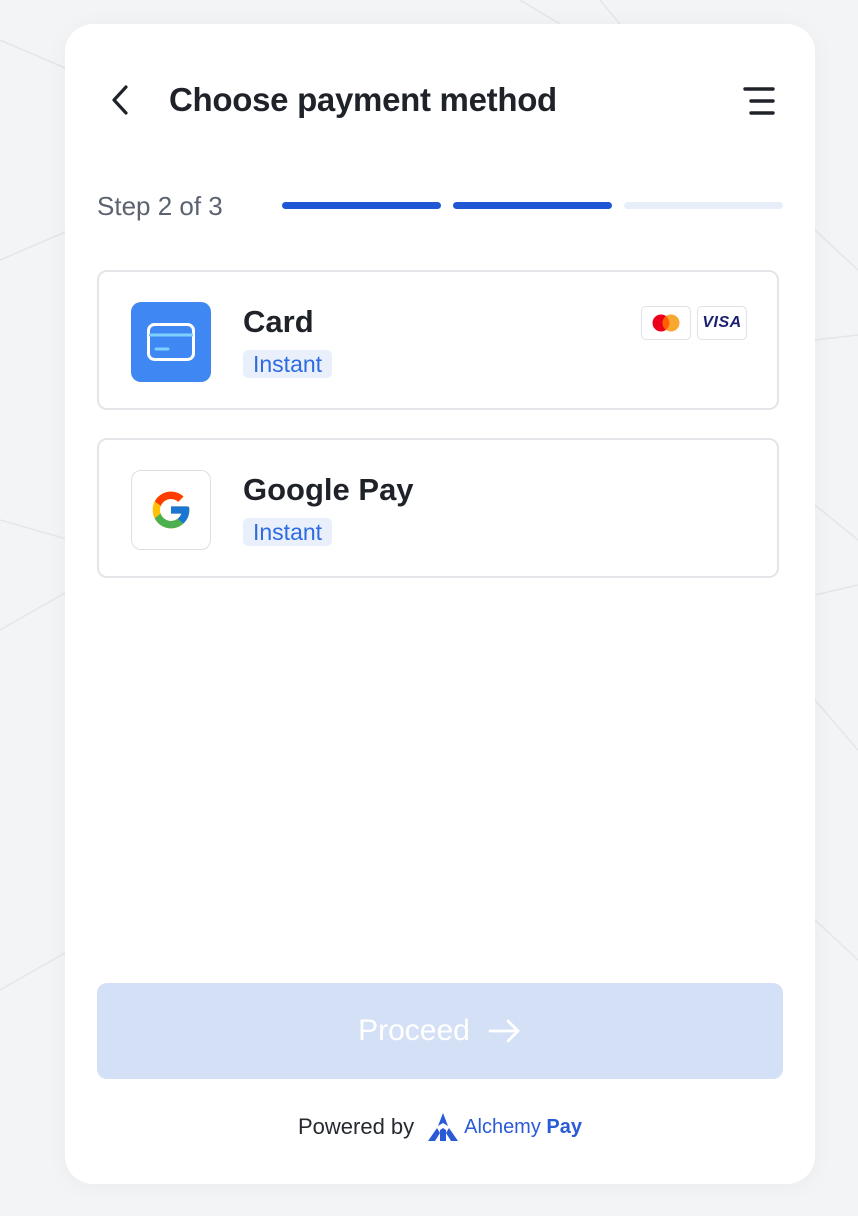  Describe the element at coordinates (414, 1030) in the screenshot. I see `proceed-label: Proceed` at that location.